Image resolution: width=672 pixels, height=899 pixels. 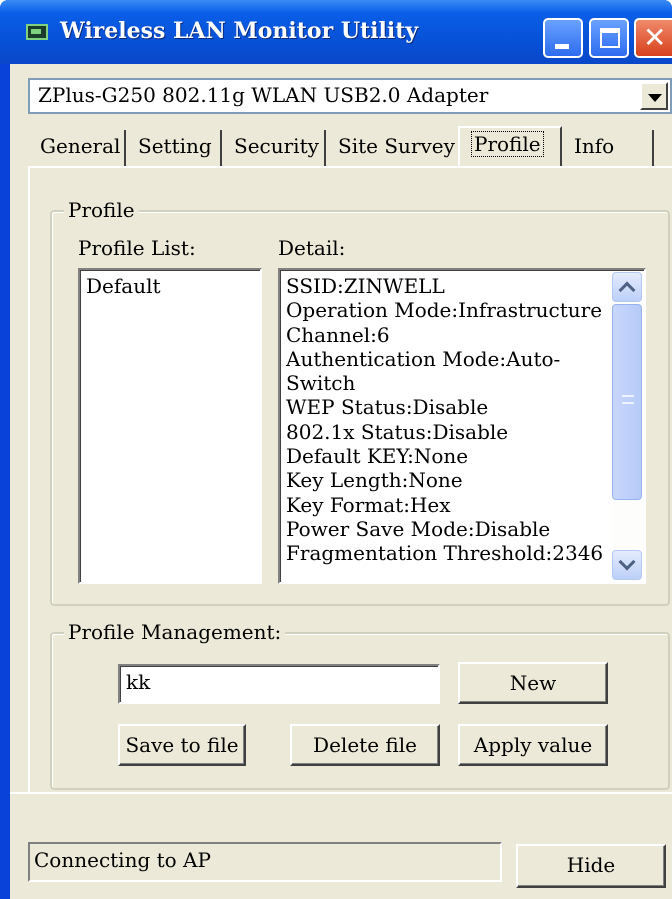 I want to click on scroll-up-button, so click(x=627, y=287).